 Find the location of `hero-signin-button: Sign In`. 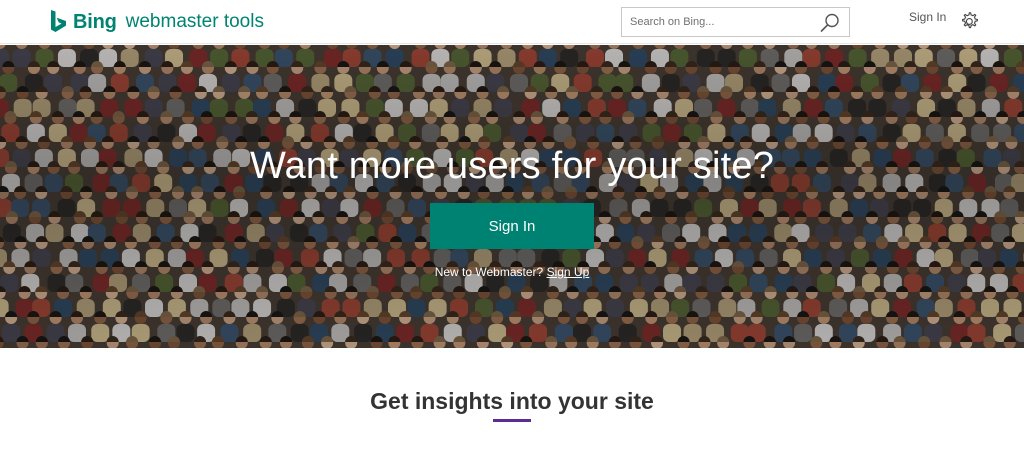

hero-signin-button: Sign In is located at coordinates (512, 226).